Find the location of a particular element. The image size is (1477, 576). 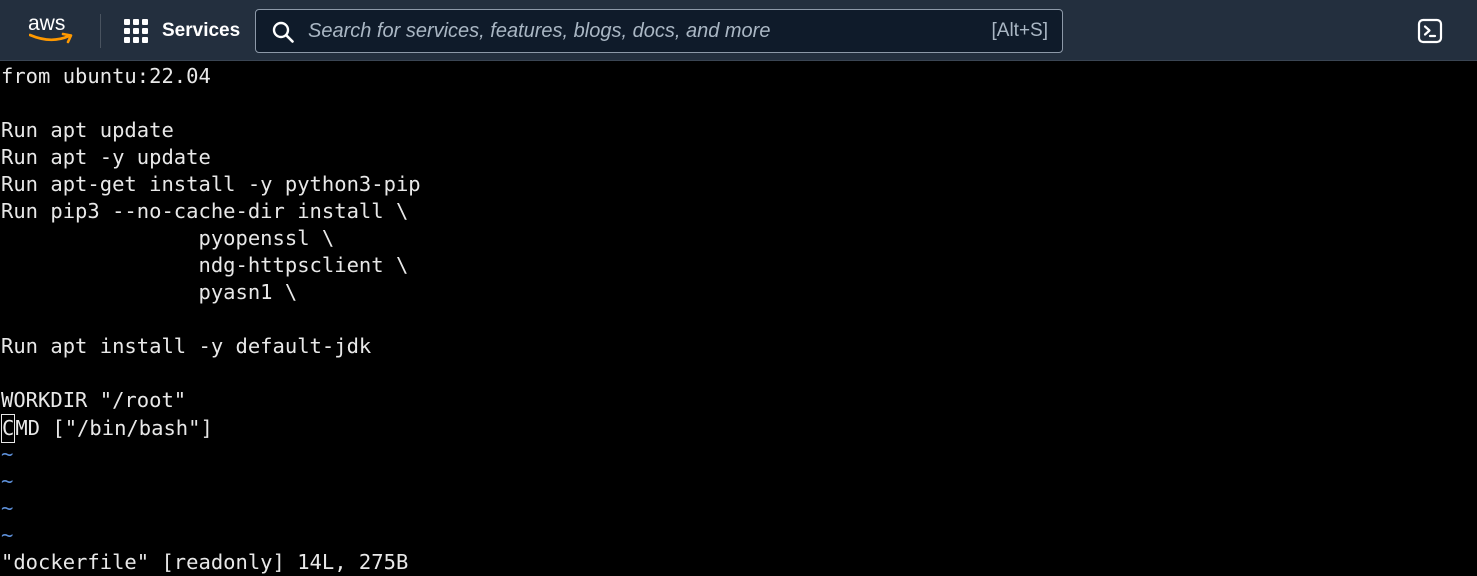

editor-line: pyopenssl \ is located at coordinates (168, 238).